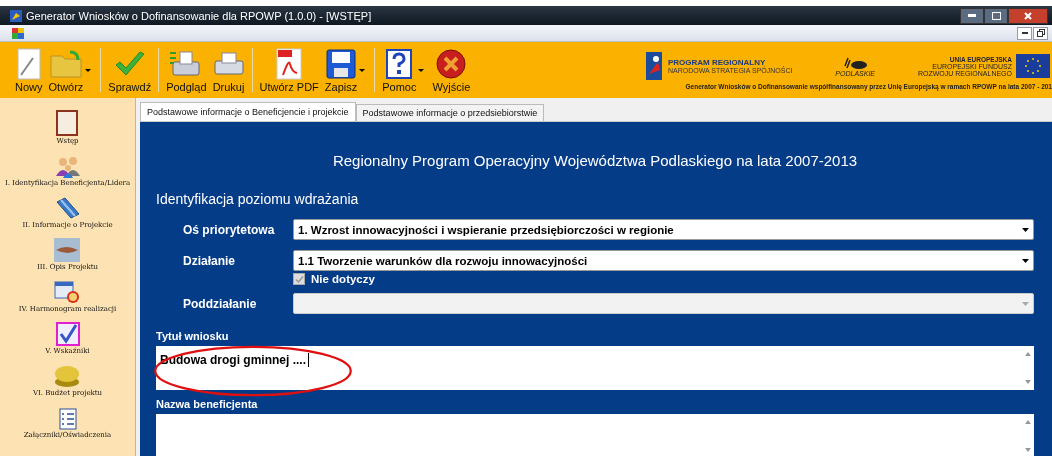 The height and width of the screenshot is (456, 1052). Describe the element at coordinates (1033, 66) in the screenshot. I see `eu-flag-icon` at that location.